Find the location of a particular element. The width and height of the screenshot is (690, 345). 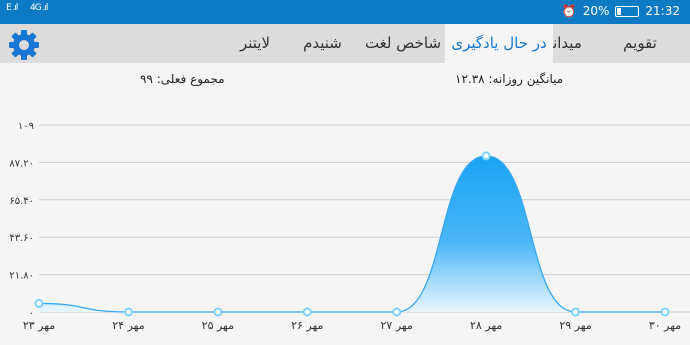

y-tick-label: ۸۷.۲۰ is located at coordinates (21, 163).